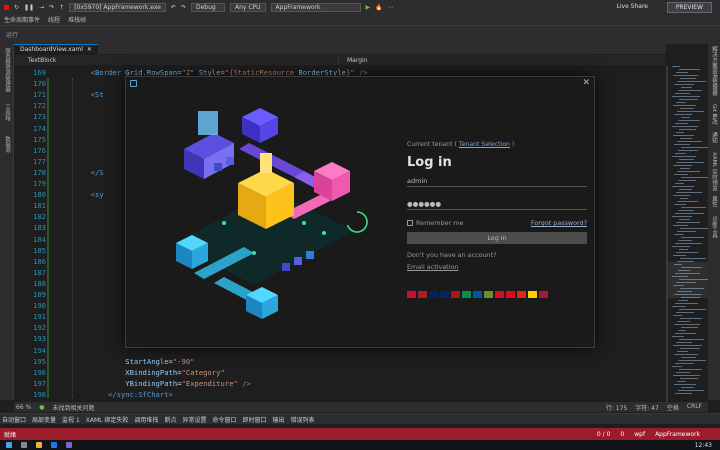 The height and width of the screenshot is (450, 720). What do you see at coordinates (39, 361) in the screenshot?
I see `line-number: 195` at bounding box center [39, 361].